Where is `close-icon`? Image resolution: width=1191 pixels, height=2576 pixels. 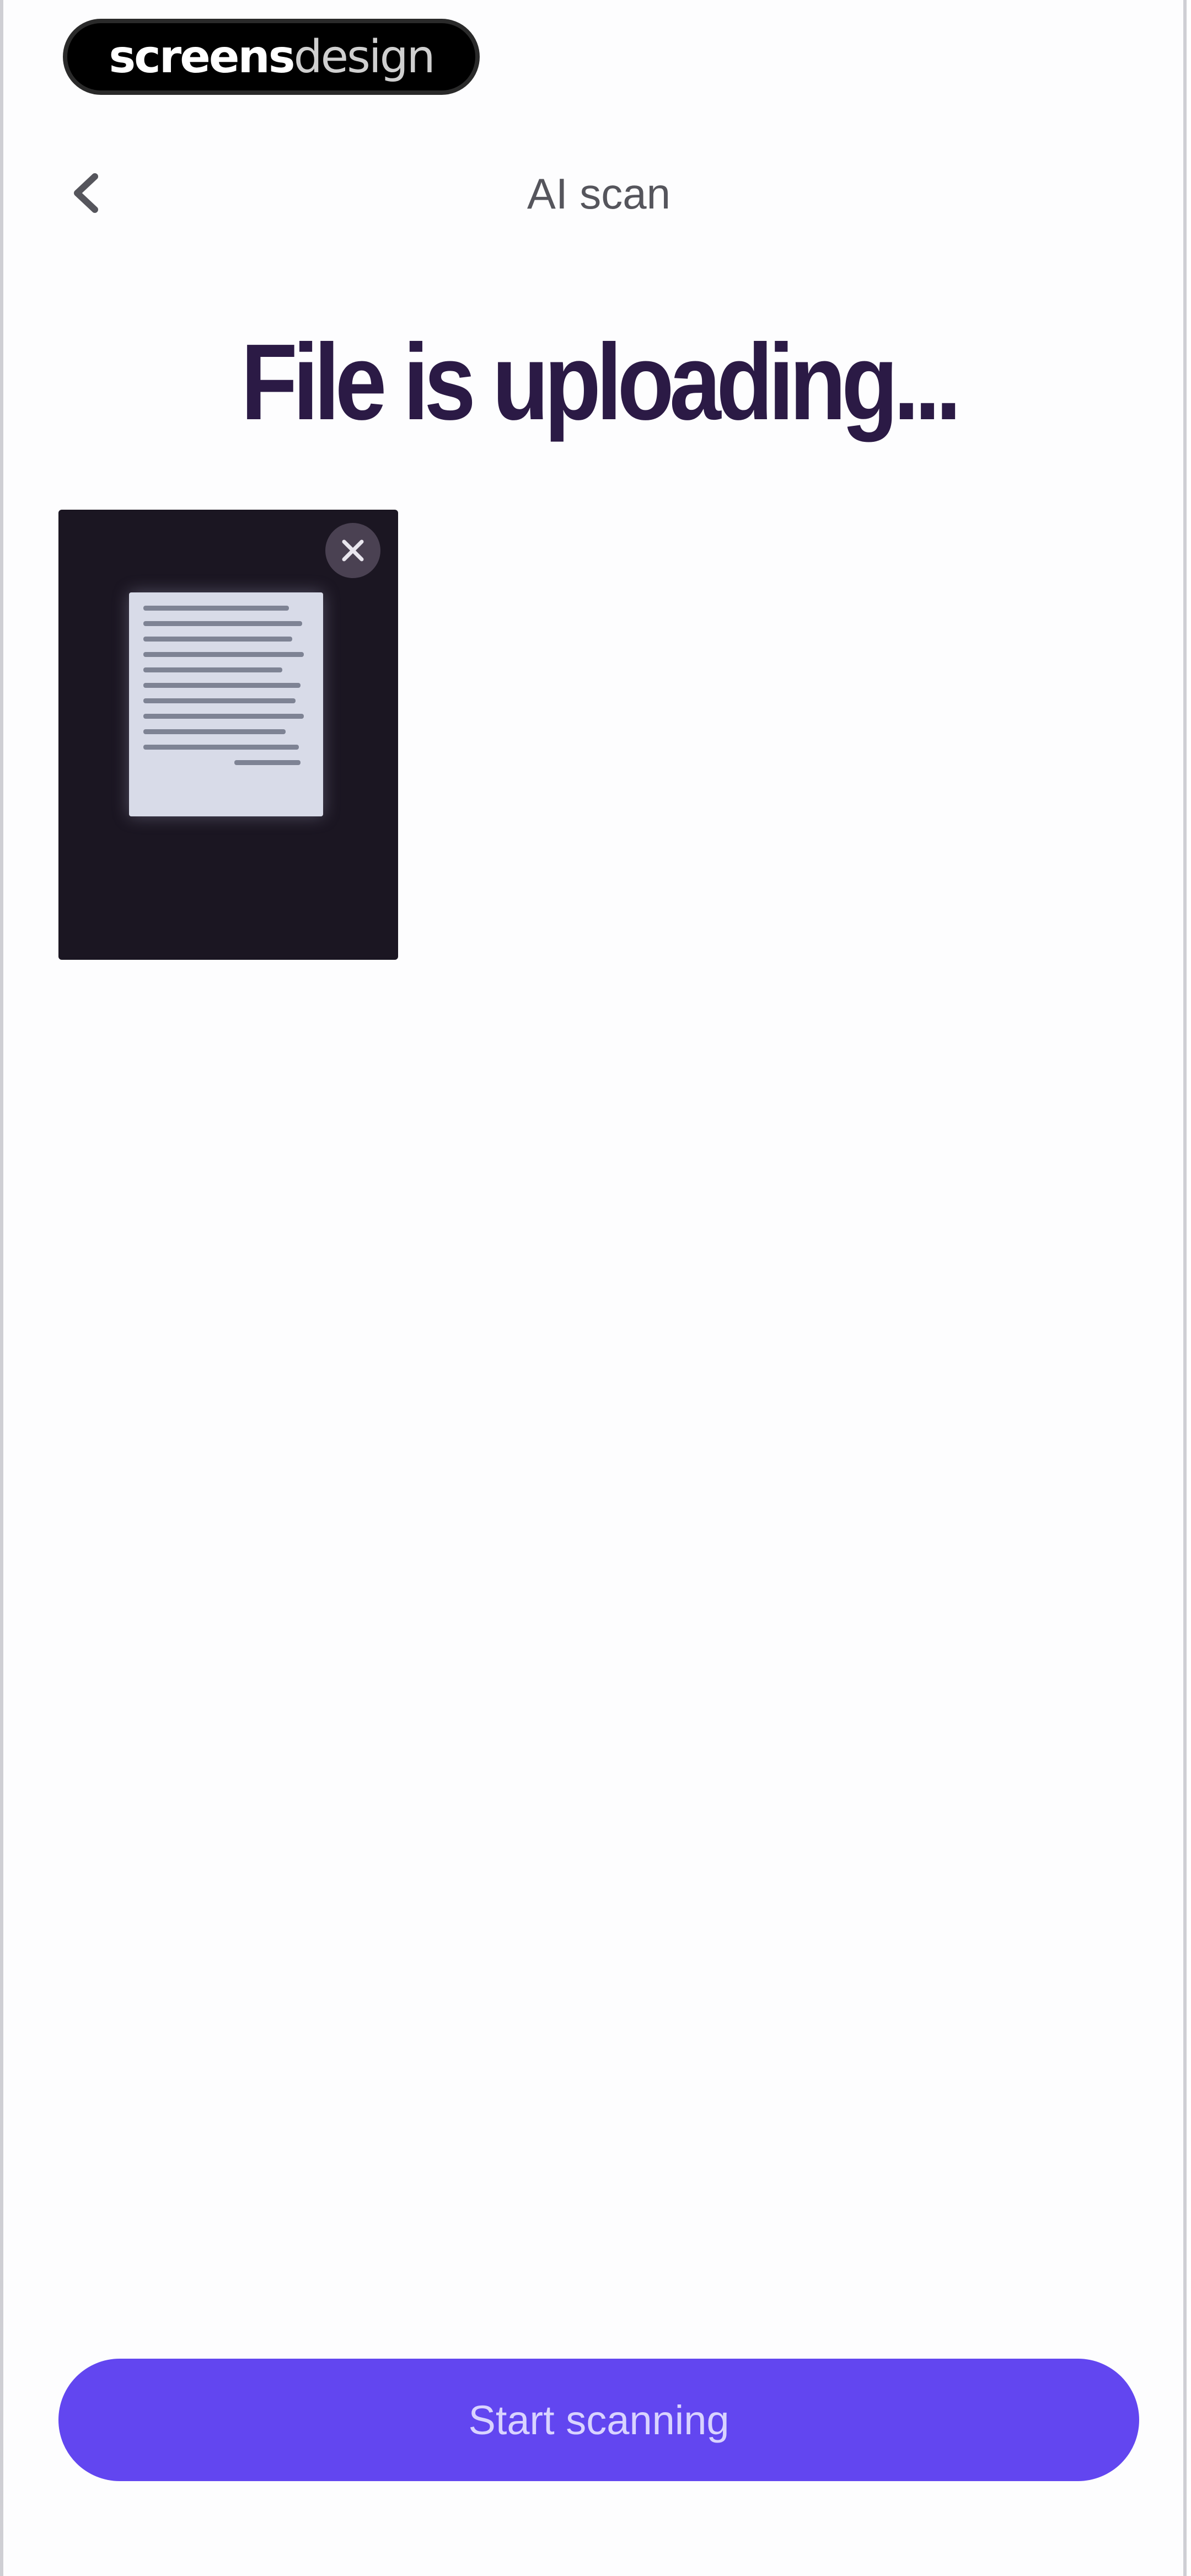
close-icon is located at coordinates (353, 550).